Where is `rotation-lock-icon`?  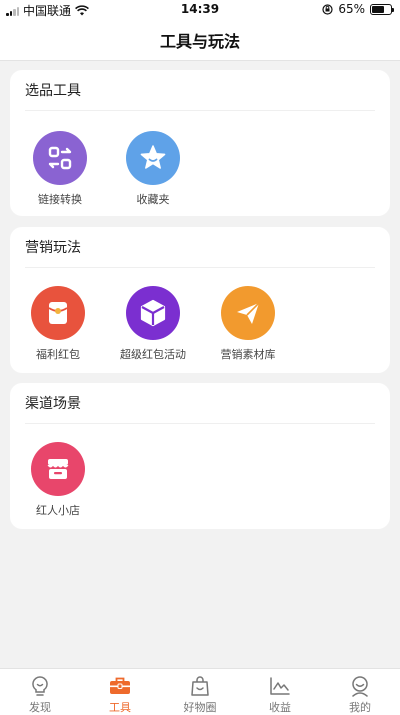 rotation-lock-icon is located at coordinates (327, 9).